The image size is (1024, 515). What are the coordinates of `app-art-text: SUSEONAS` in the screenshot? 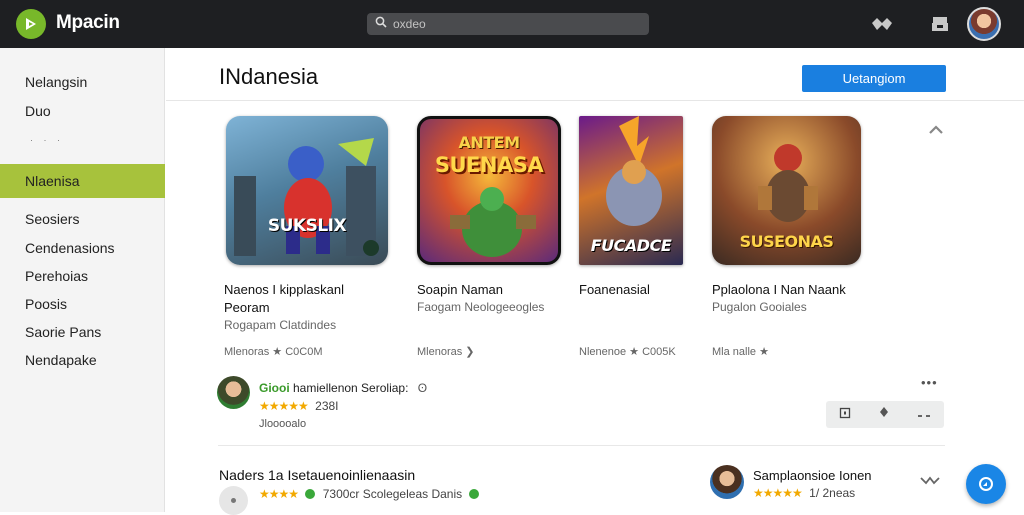 It's located at (786, 241).